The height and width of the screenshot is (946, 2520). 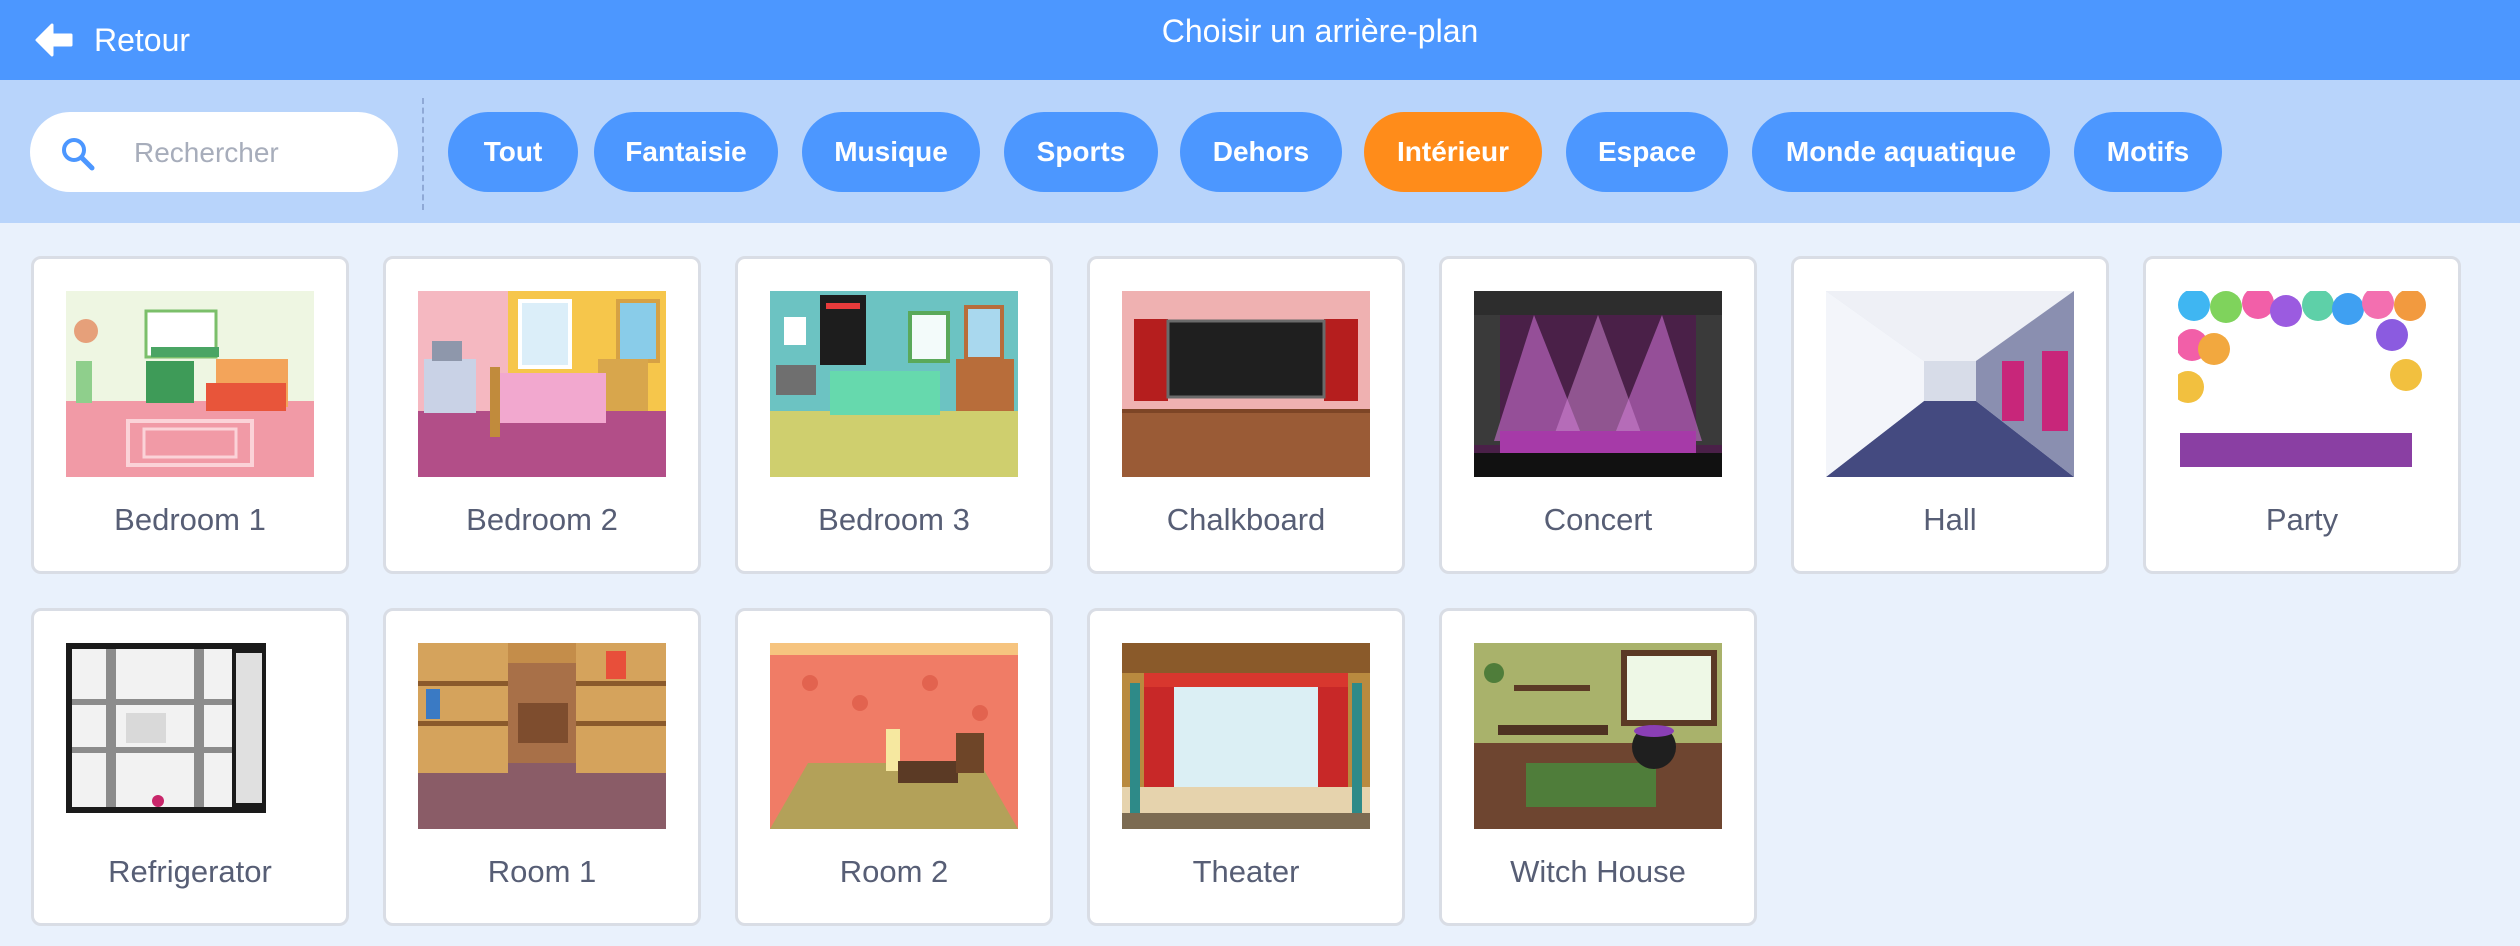 I want to click on backdrop-card-party: Party, so click(x=2302, y=415).